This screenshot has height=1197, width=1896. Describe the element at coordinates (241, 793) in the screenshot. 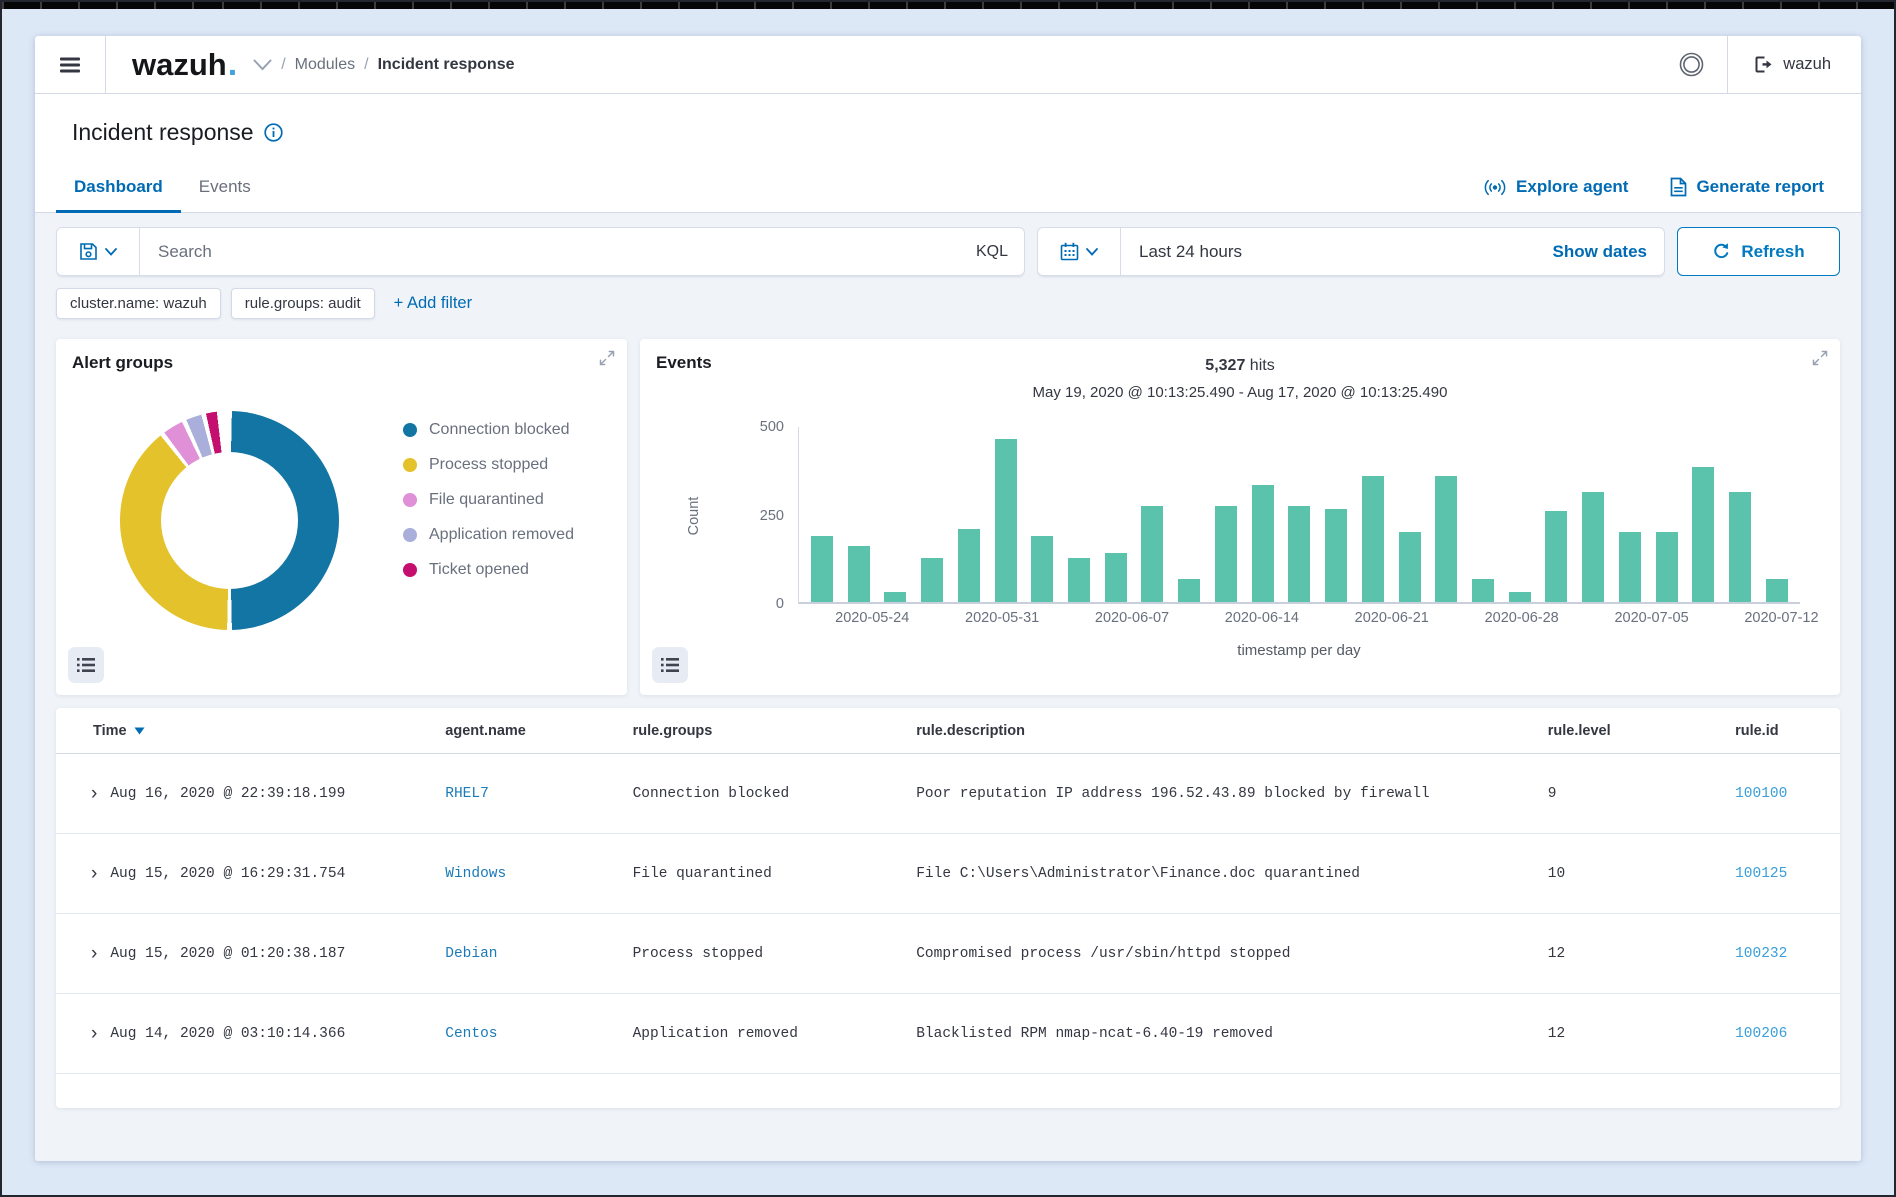

I see `cell-time: › Aug 16, 2020 @ 22:39:18.199` at that location.